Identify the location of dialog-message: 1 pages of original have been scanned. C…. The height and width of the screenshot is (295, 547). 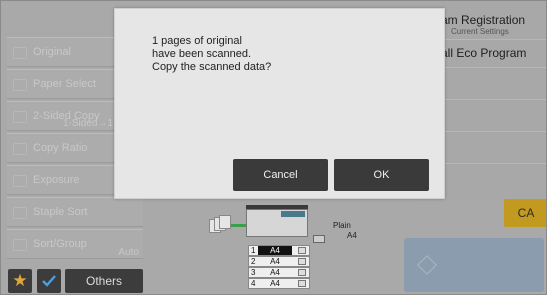
(211, 54).